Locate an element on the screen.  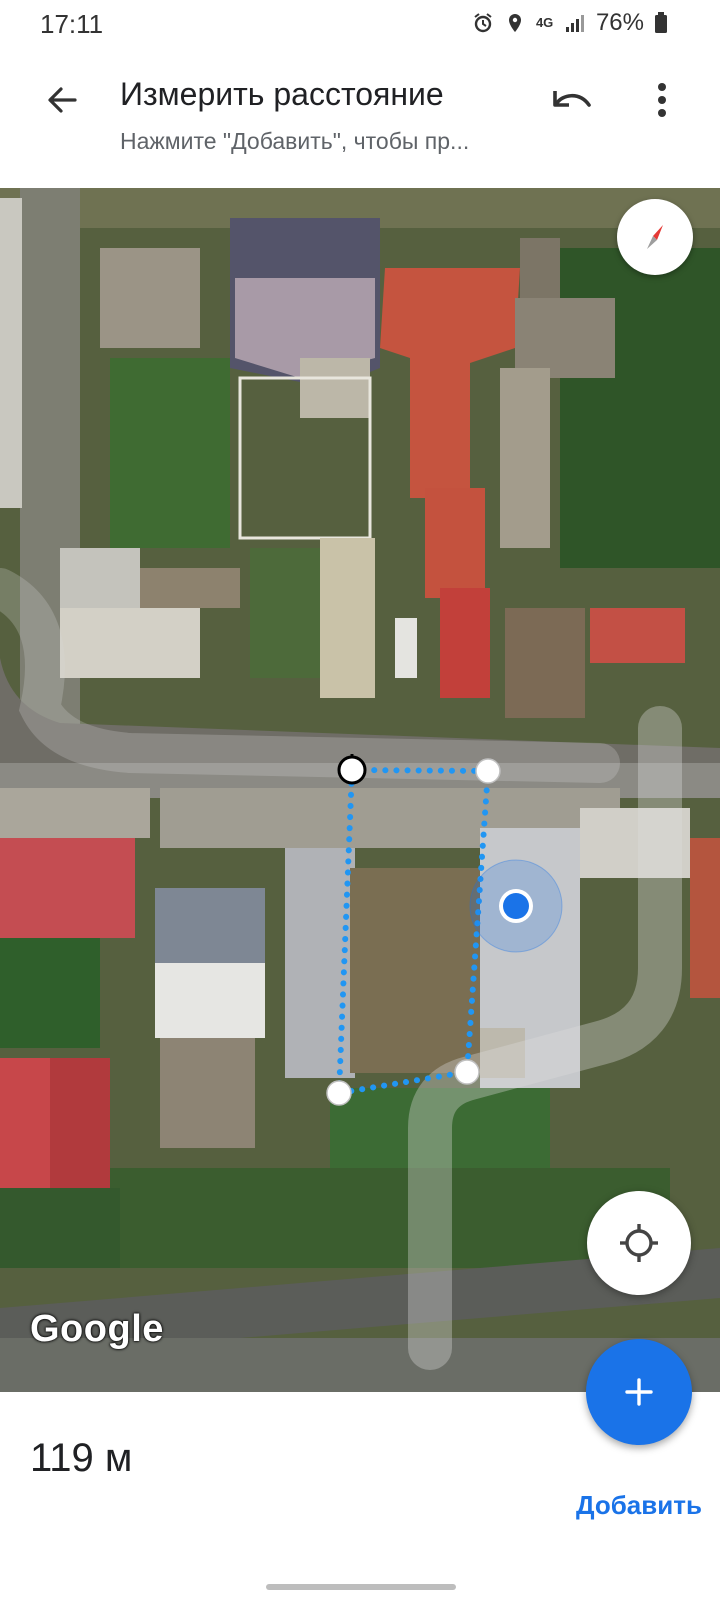
back-button is located at coordinates (62, 100).